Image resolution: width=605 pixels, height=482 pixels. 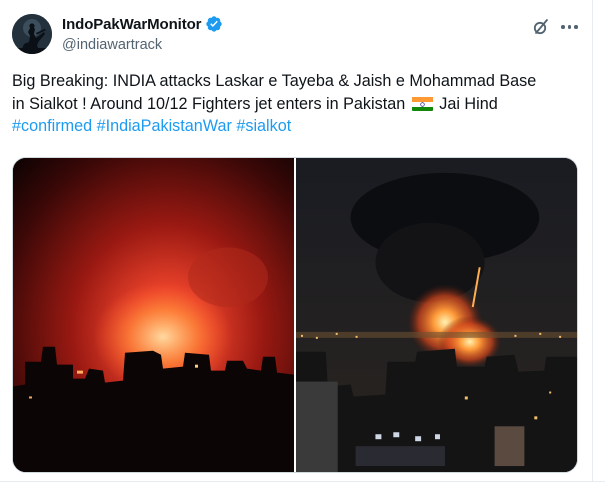 I want to click on hashtag-row: #confirmed #IndiaPakistanWar #sialkot, so click(x=299, y=126).